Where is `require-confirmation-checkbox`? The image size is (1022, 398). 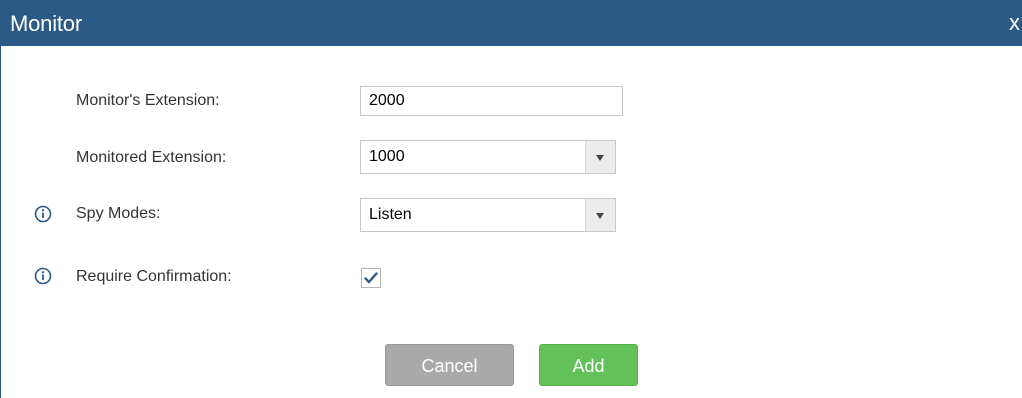 require-confirmation-checkbox is located at coordinates (371, 278).